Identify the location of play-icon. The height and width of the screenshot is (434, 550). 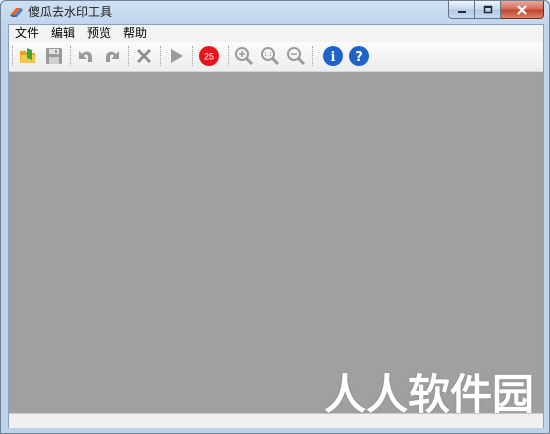
(177, 56).